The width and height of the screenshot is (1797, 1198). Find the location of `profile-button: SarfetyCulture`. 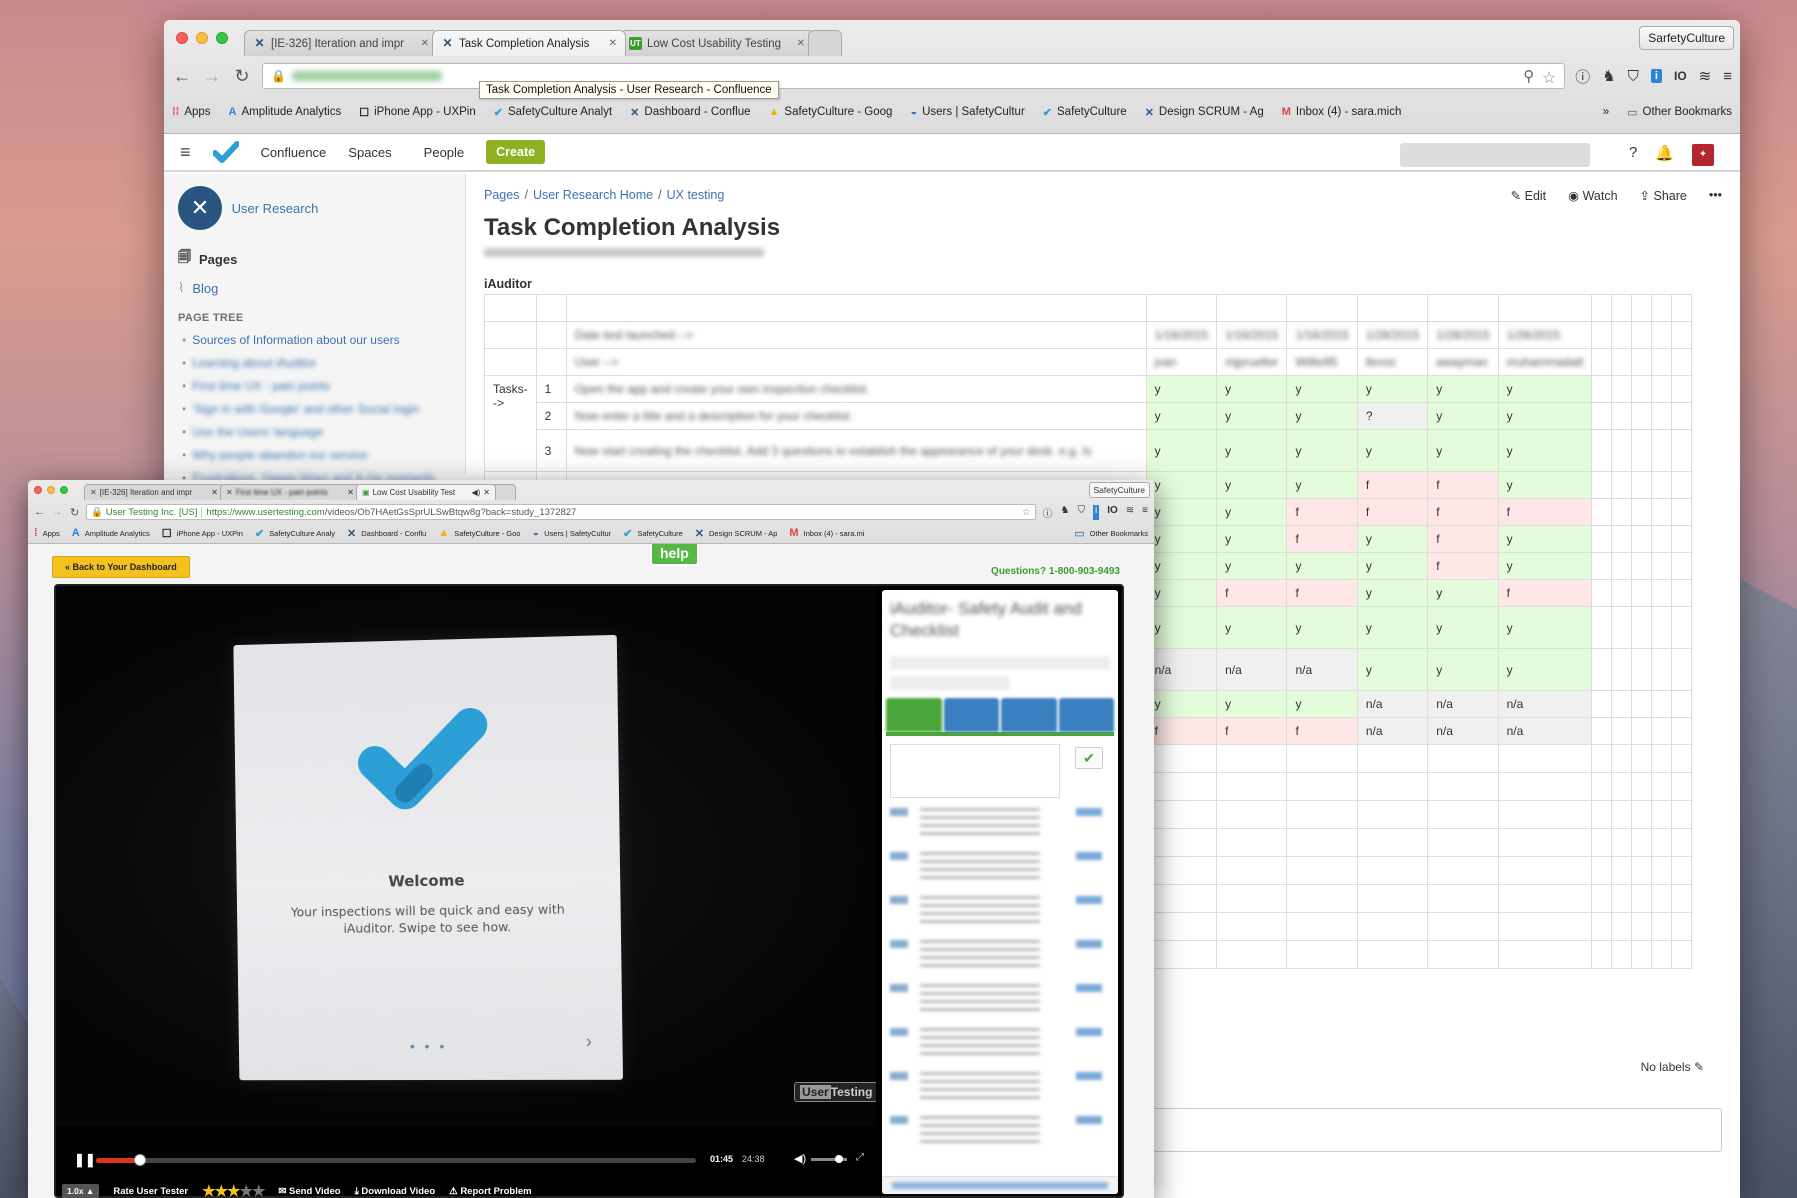

profile-button: SarfetyCulture is located at coordinates (1686, 38).